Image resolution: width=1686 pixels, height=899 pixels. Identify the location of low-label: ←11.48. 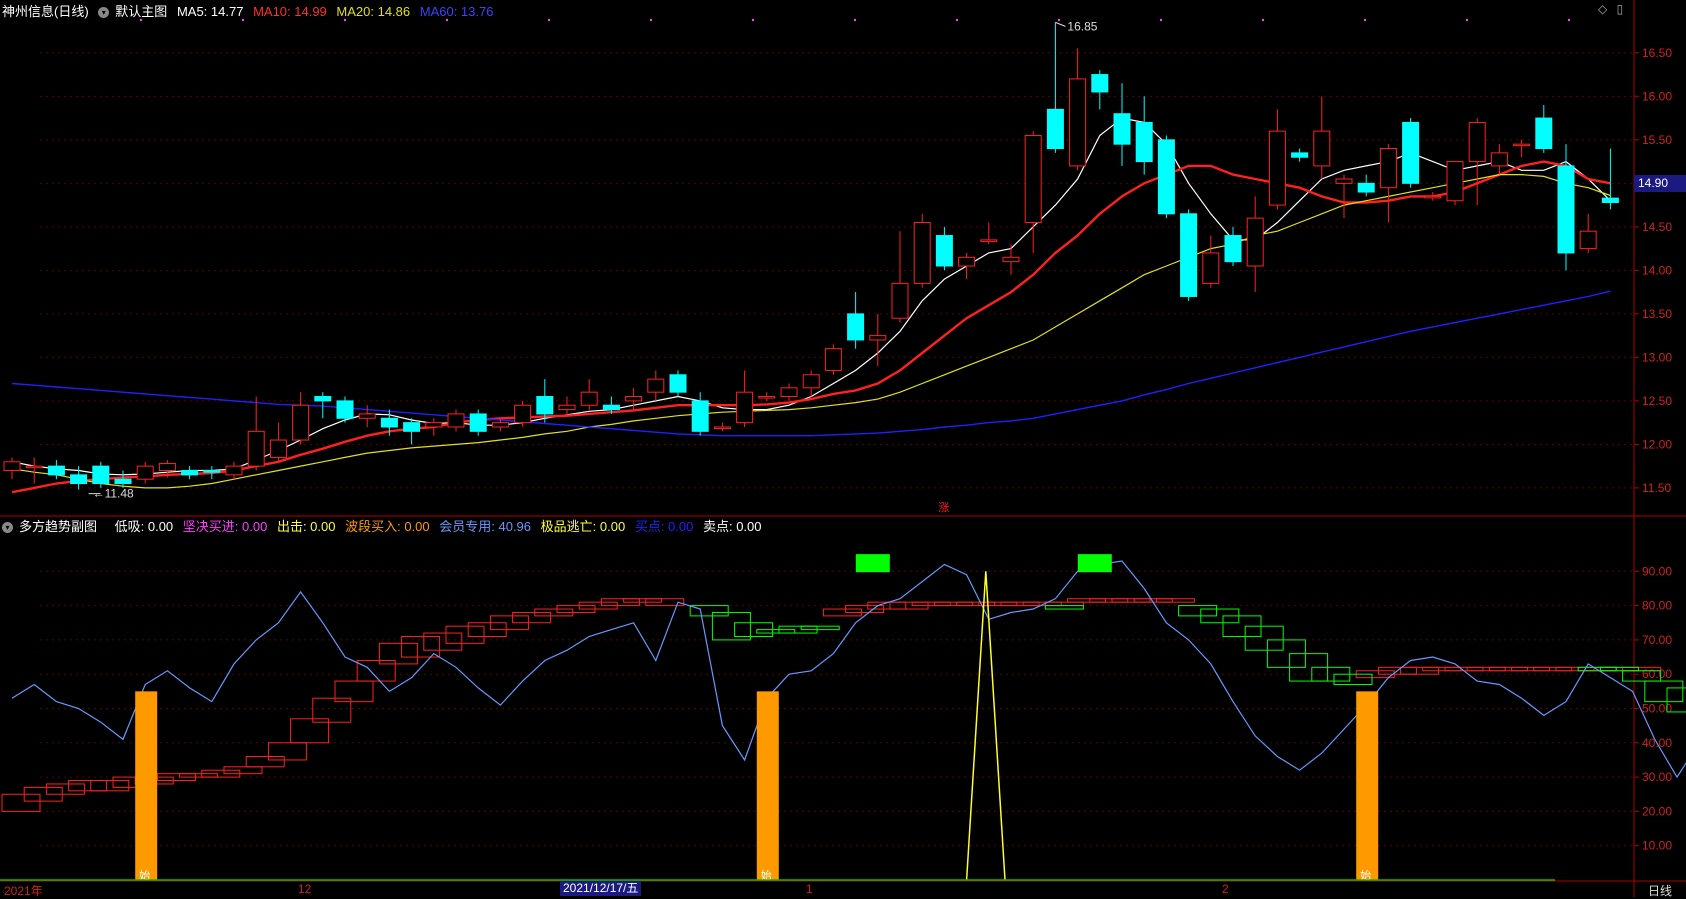
(113, 494).